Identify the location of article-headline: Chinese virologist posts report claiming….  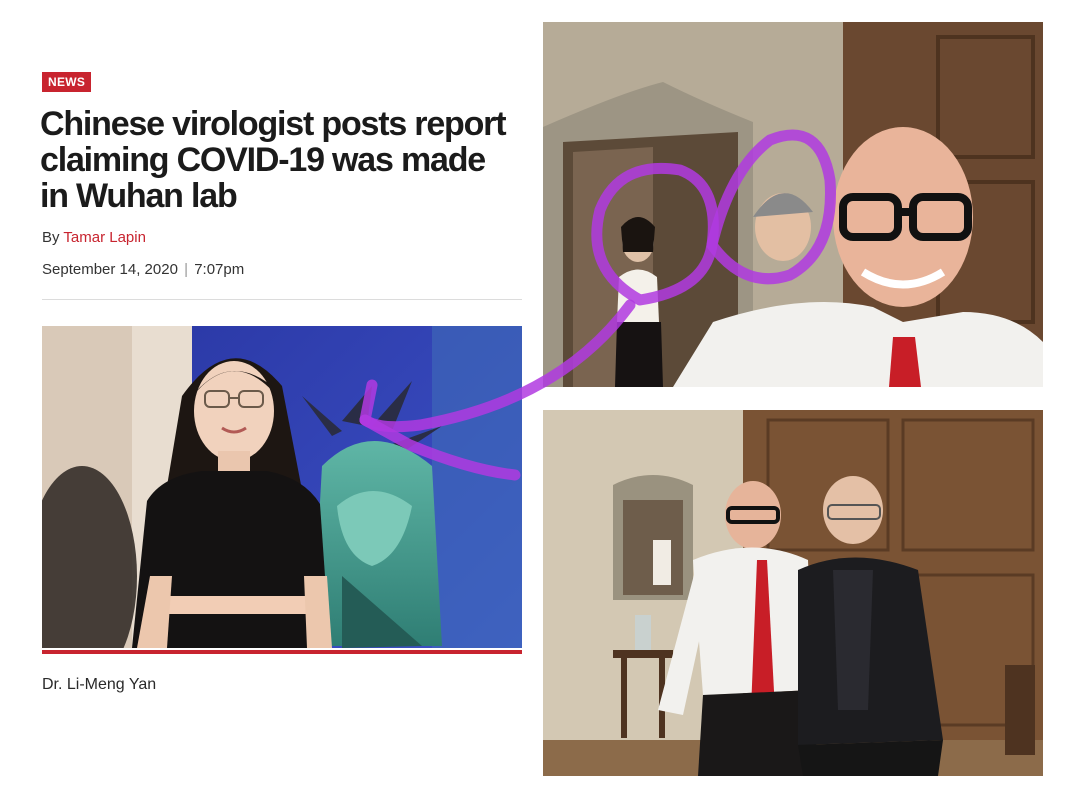
(275, 160).